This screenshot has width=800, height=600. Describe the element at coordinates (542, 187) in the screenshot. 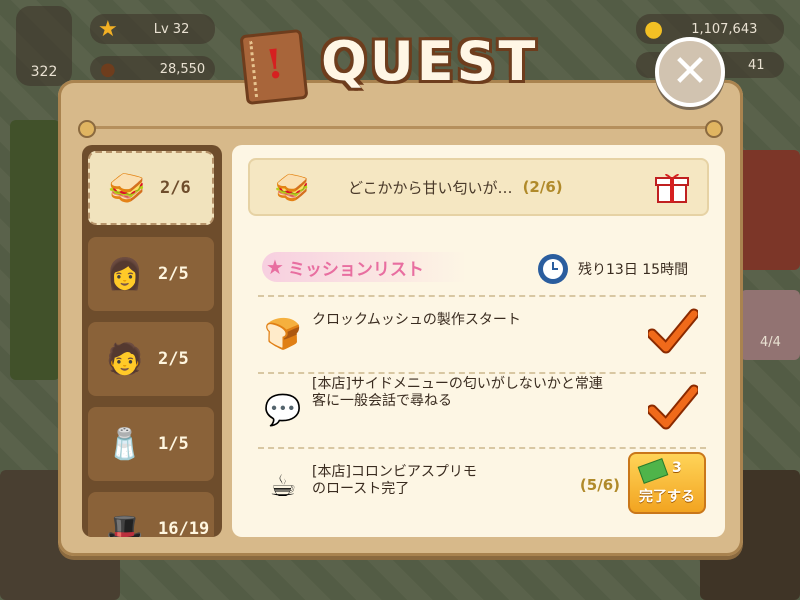

I see `quest-progress: (2/6)` at that location.